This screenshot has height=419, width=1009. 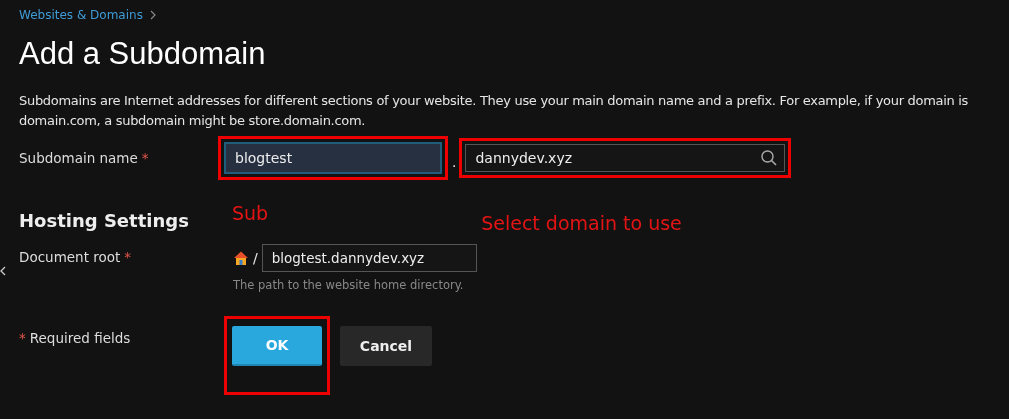 I want to click on field-label: Subdomain name, so click(x=78, y=158).